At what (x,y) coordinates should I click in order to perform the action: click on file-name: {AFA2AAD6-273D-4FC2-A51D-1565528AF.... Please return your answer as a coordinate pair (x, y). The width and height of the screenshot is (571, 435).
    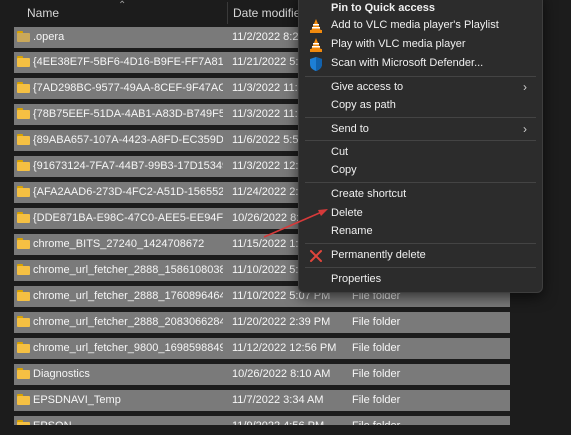
    Looking at the image, I should click on (128, 192).